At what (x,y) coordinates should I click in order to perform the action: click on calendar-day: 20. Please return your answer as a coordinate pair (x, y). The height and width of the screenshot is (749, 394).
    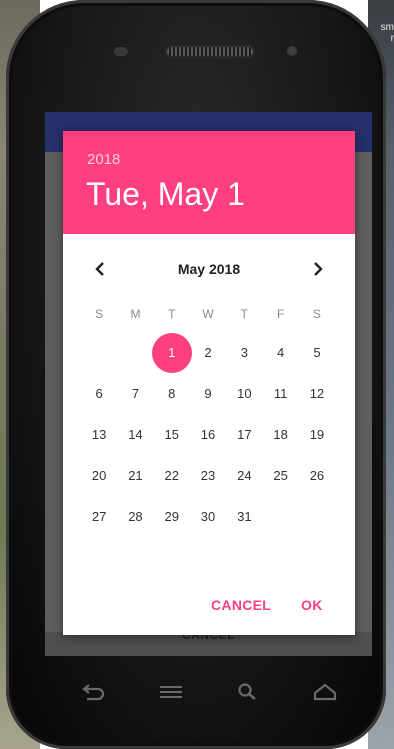
    Looking at the image, I should click on (99, 475).